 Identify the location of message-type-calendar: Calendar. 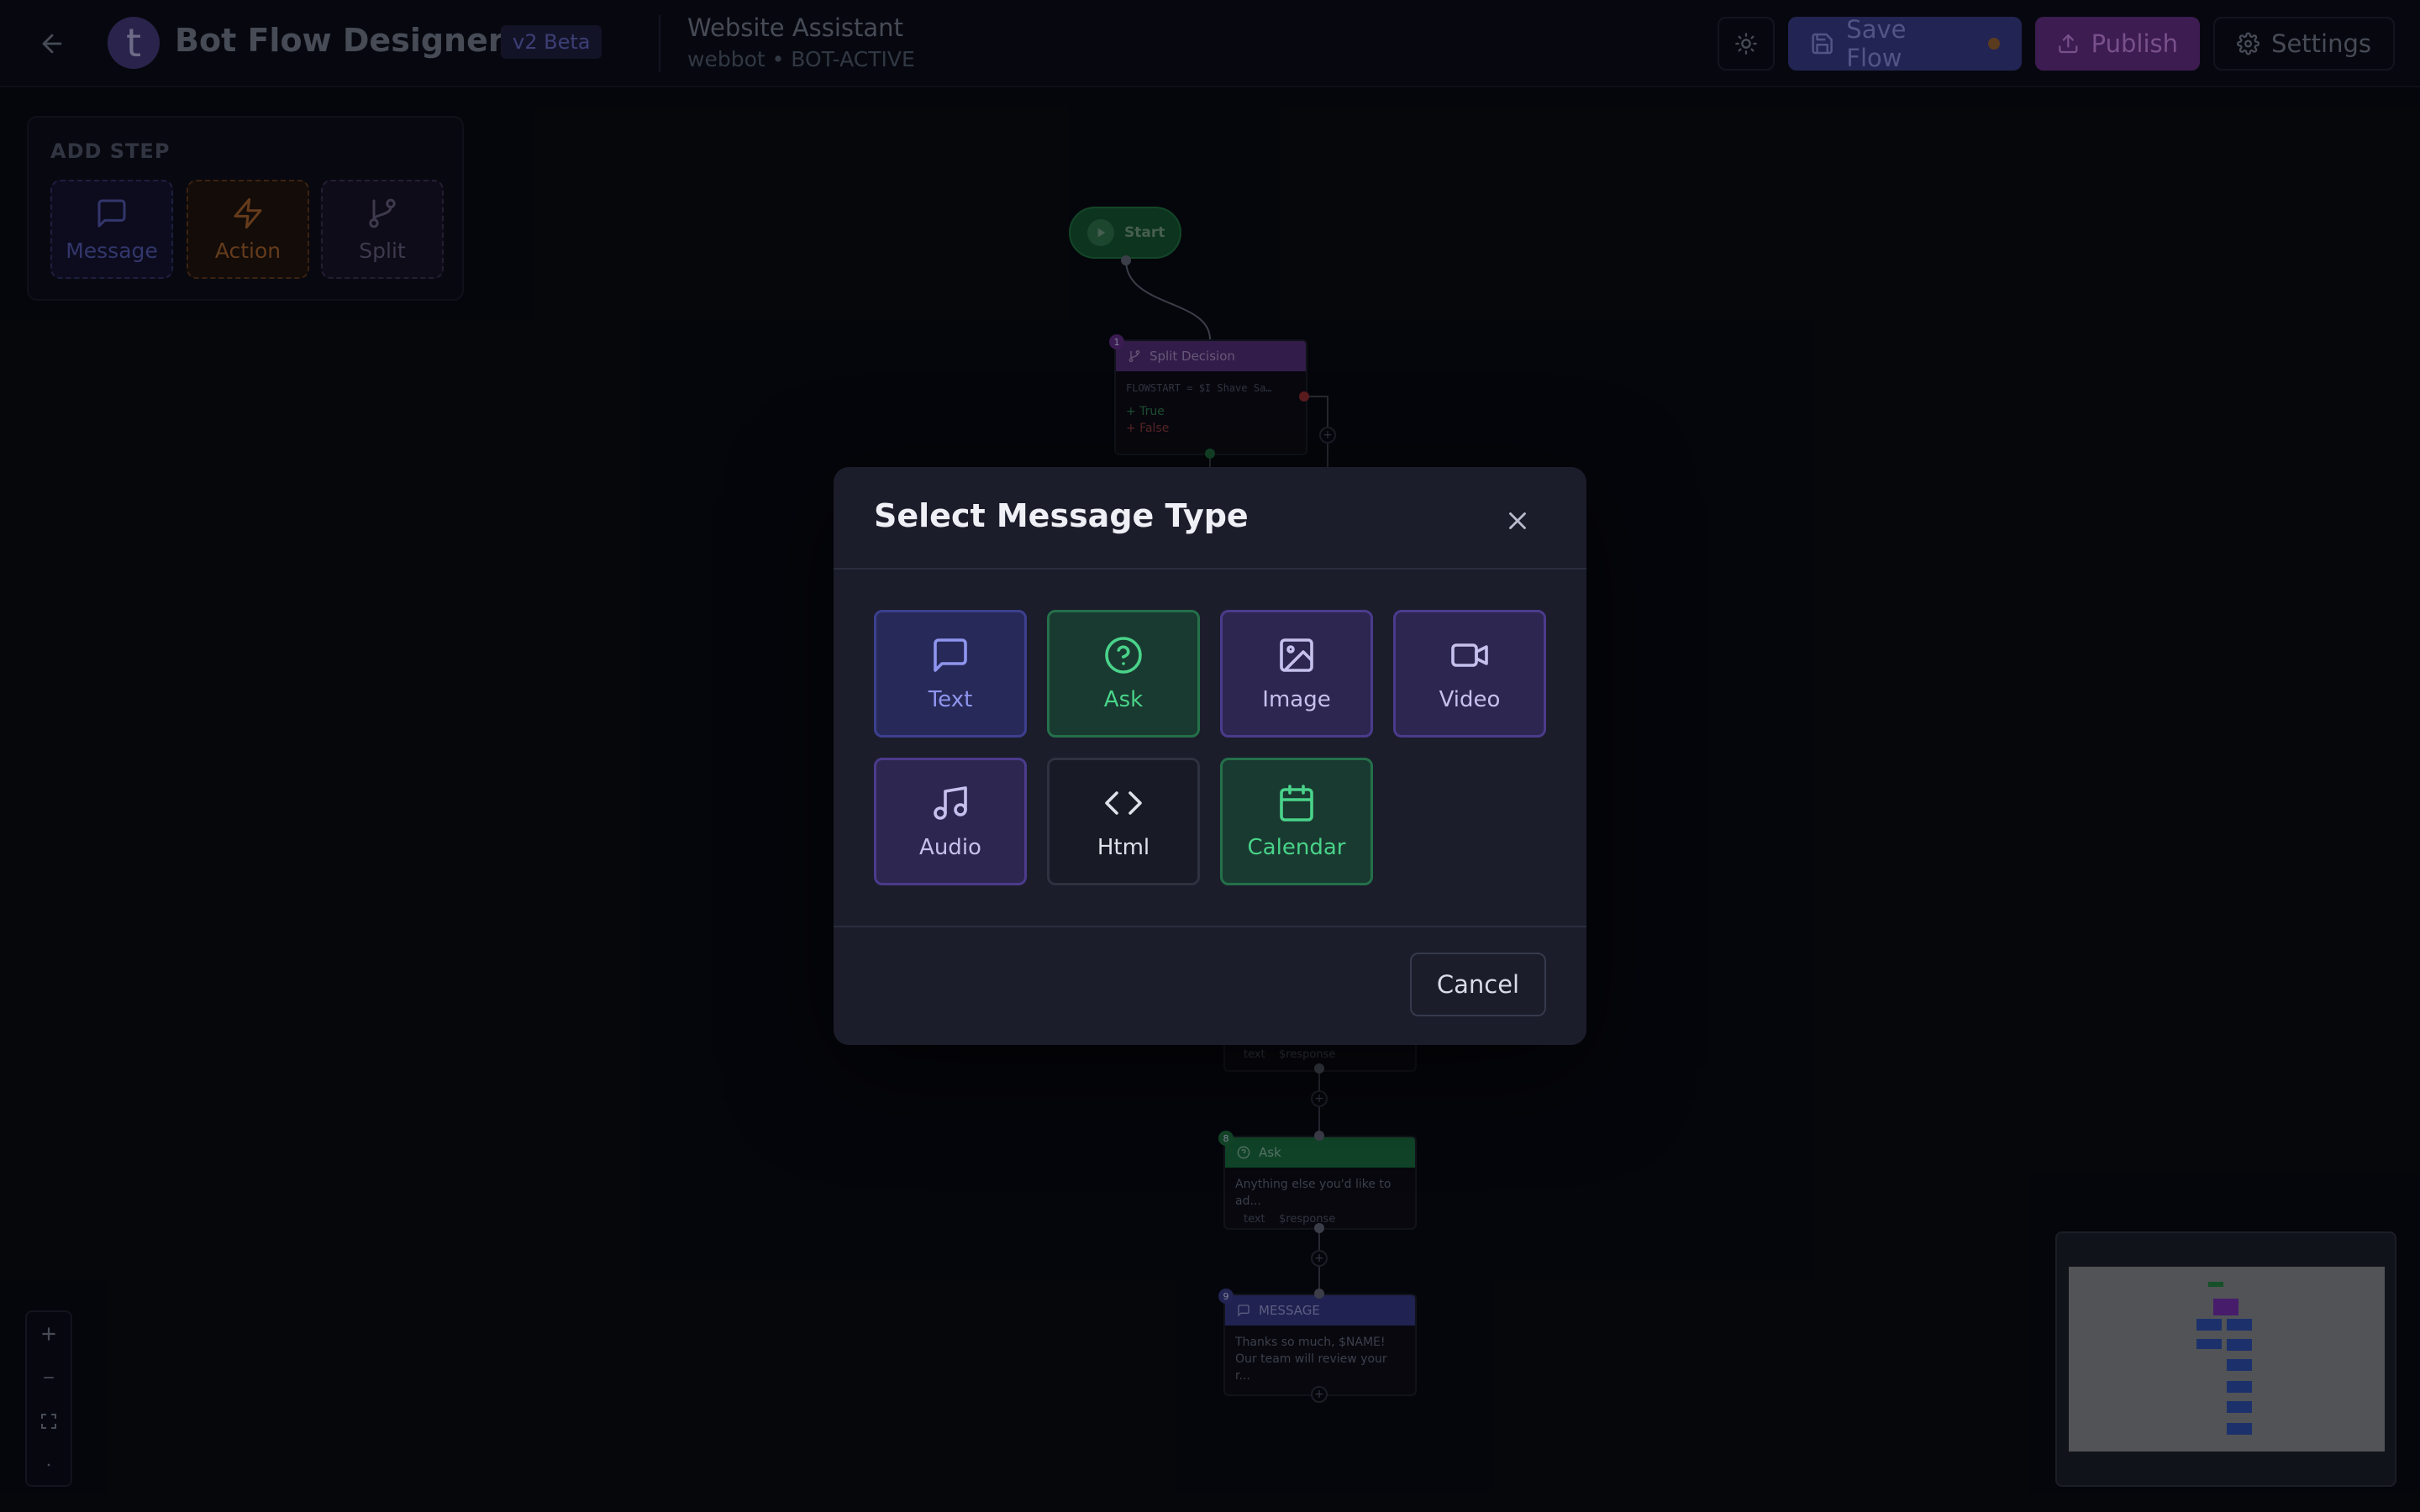
(1296, 821).